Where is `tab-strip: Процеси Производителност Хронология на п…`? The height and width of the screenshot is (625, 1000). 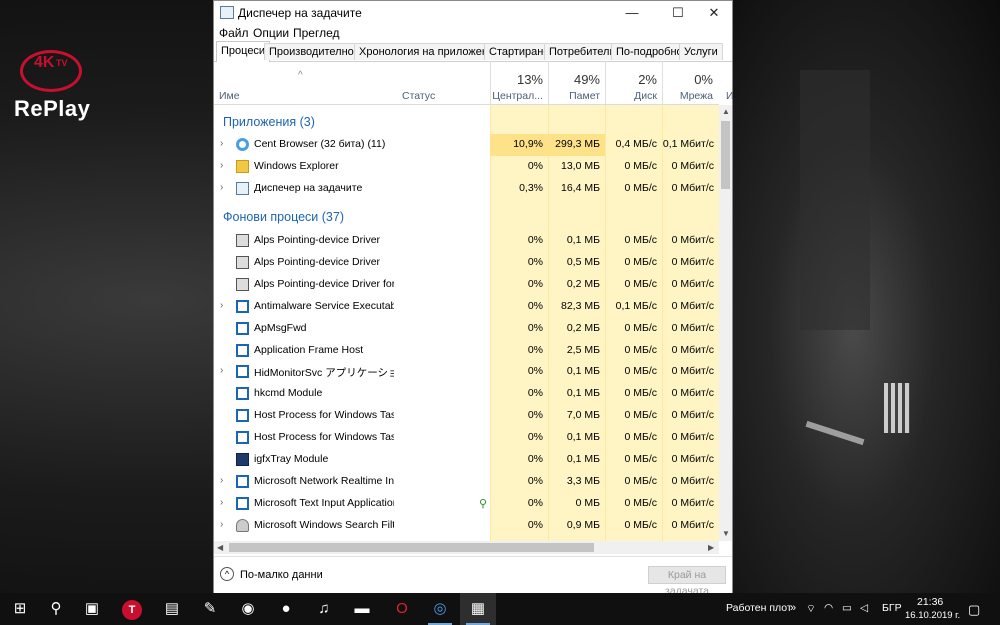
tab-strip: Процеси Производителност Хронология на п… is located at coordinates (473, 51).